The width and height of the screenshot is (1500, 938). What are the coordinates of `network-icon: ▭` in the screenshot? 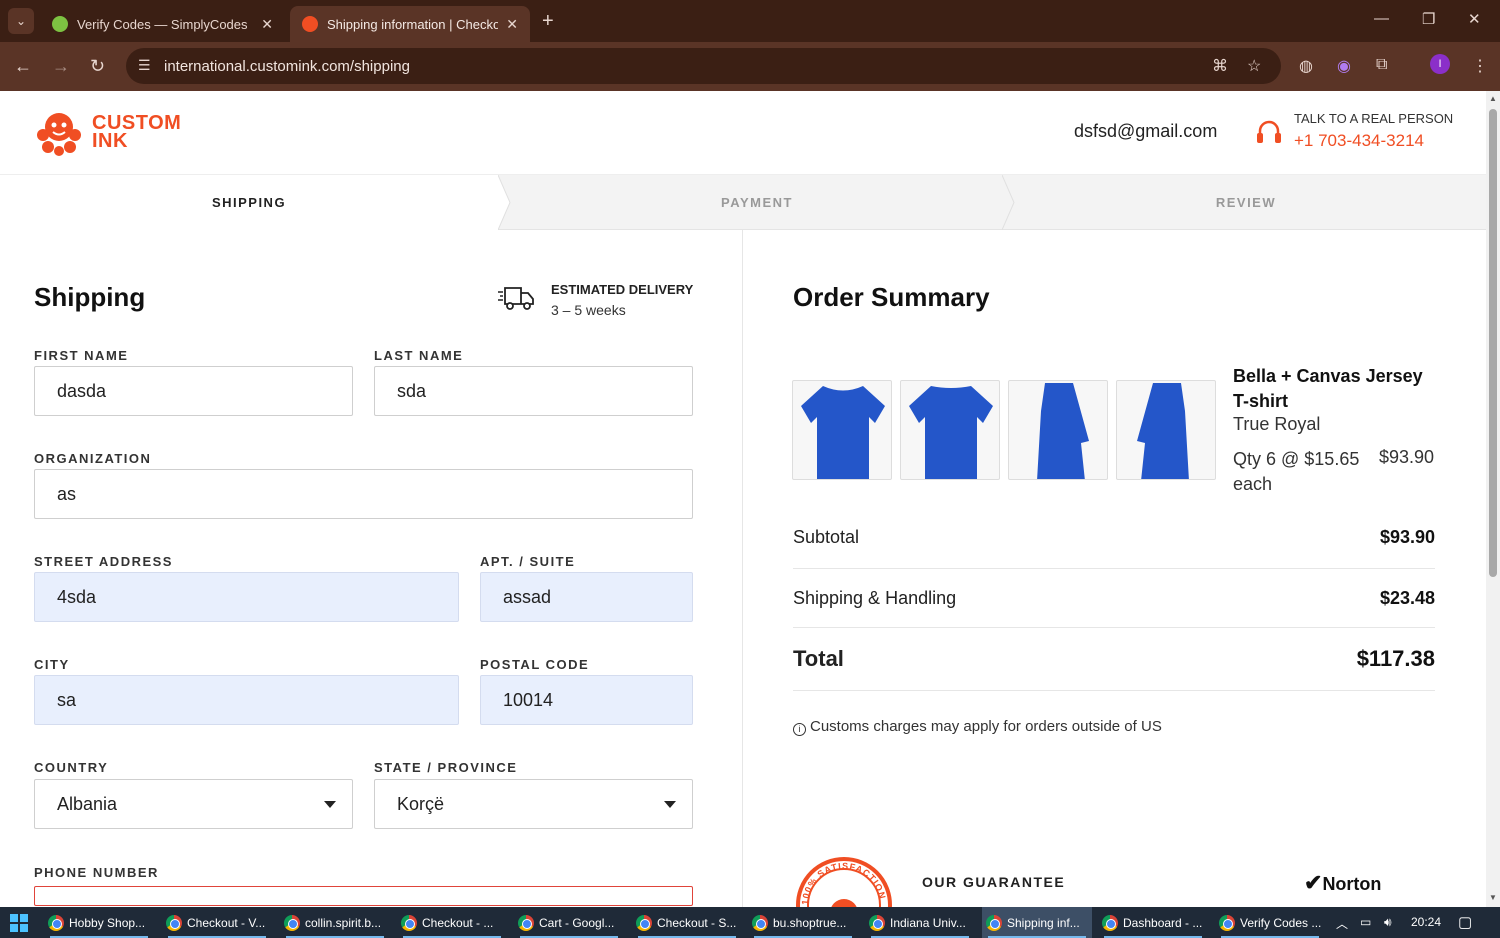 It's located at (1365, 922).